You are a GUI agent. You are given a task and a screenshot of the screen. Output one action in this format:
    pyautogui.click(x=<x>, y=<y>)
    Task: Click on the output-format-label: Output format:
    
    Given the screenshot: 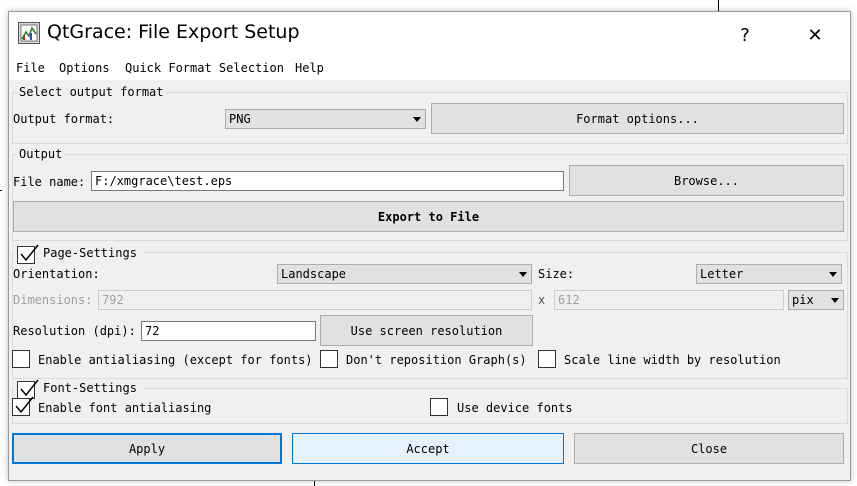 What is the action you would take?
    pyautogui.click(x=64, y=119)
    